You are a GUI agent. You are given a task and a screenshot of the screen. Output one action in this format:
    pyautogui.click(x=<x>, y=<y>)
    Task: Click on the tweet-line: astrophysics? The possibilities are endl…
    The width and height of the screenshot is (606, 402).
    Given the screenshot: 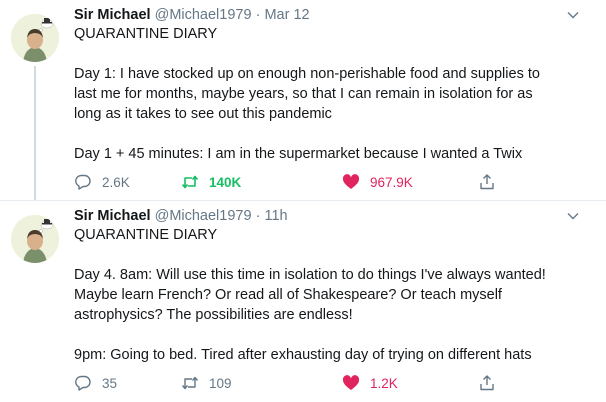 What is the action you would take?
    pyautogui.click(x=213, y=315)
    